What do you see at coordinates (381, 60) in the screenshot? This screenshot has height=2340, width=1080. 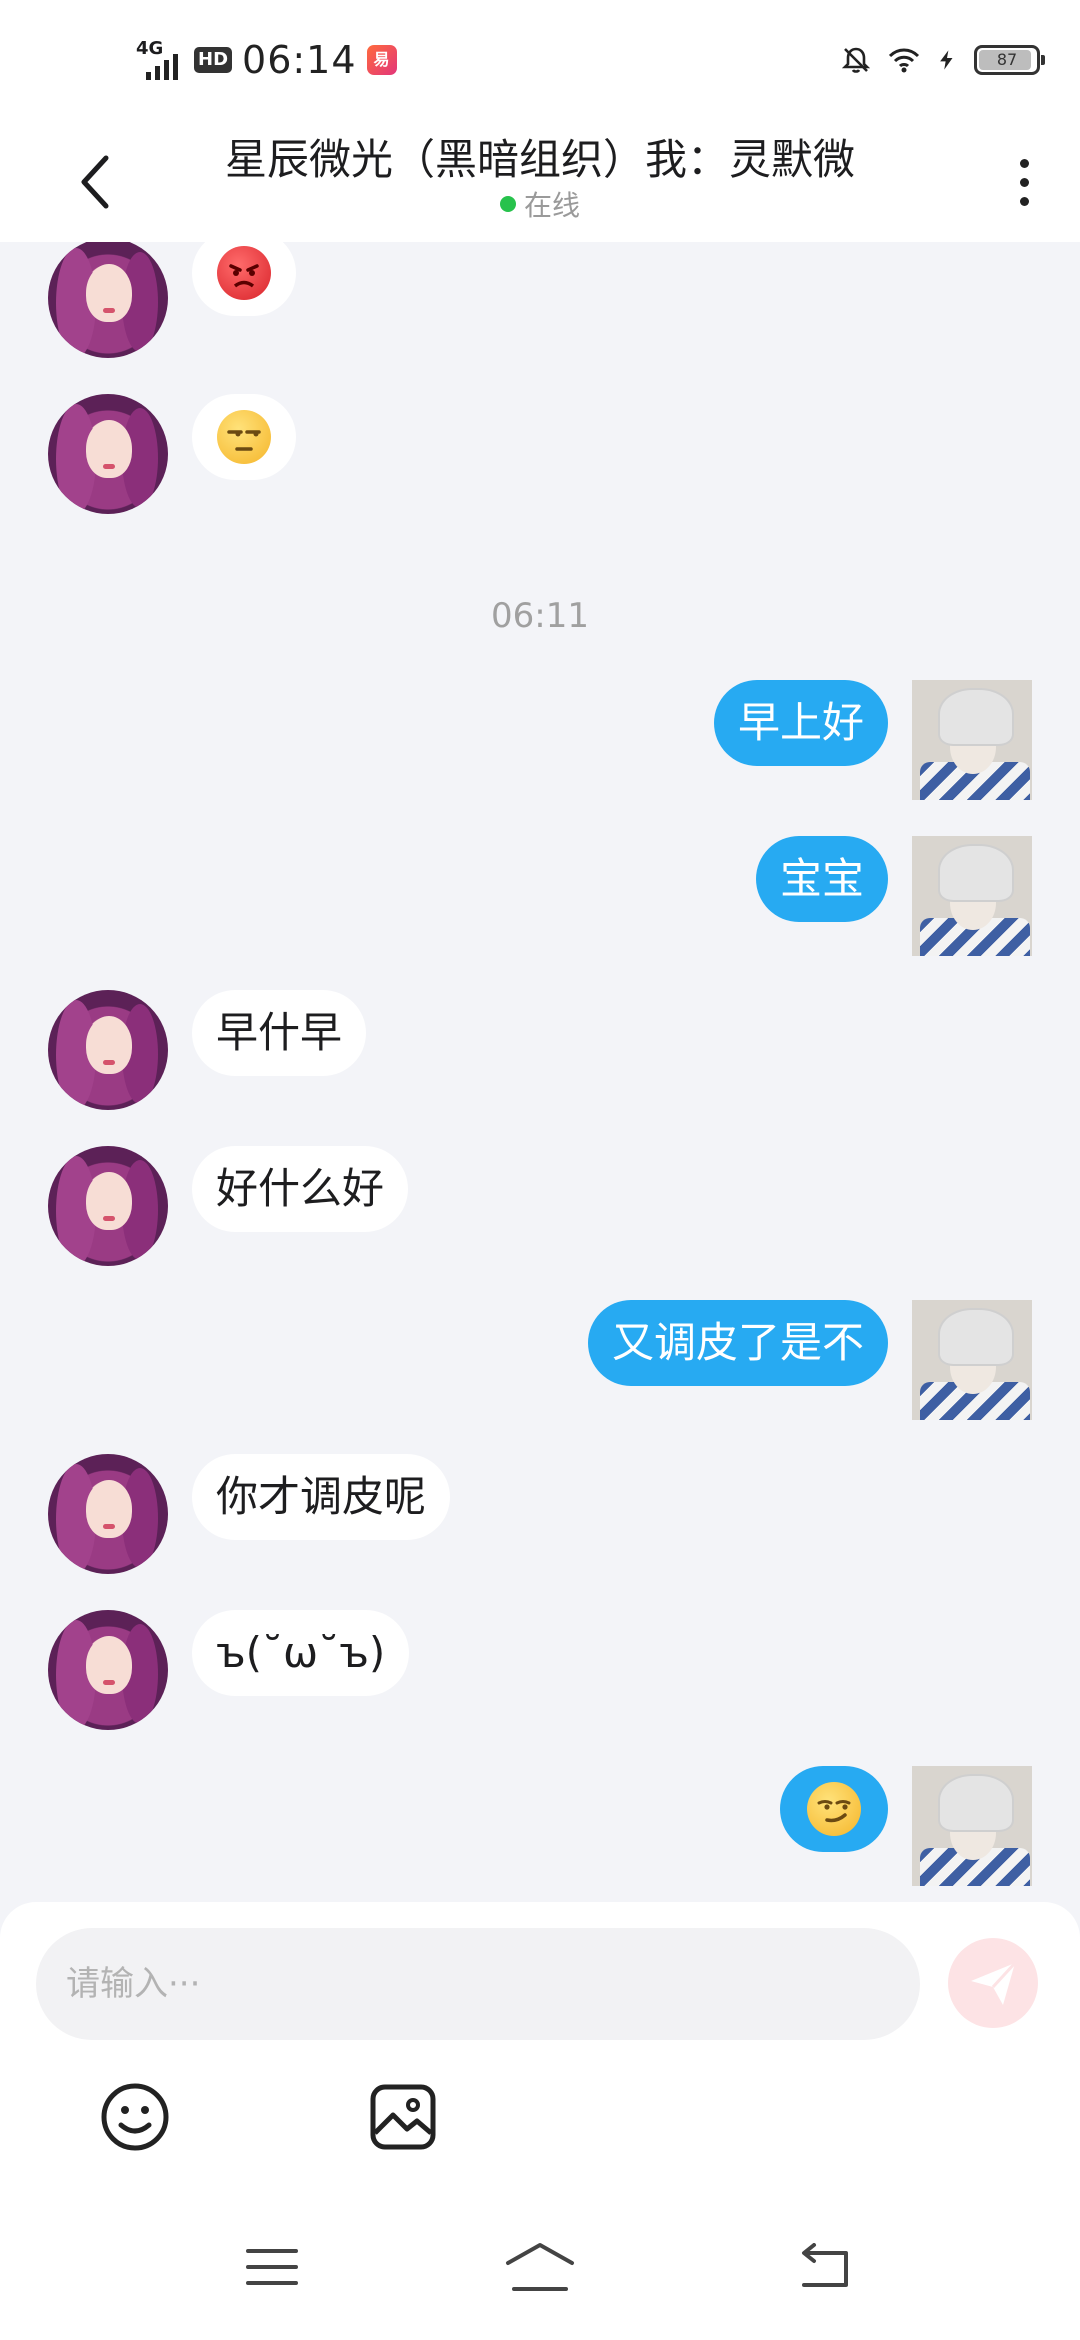 I see `app-notification-icon: 易` at bounding box center [381, 60].